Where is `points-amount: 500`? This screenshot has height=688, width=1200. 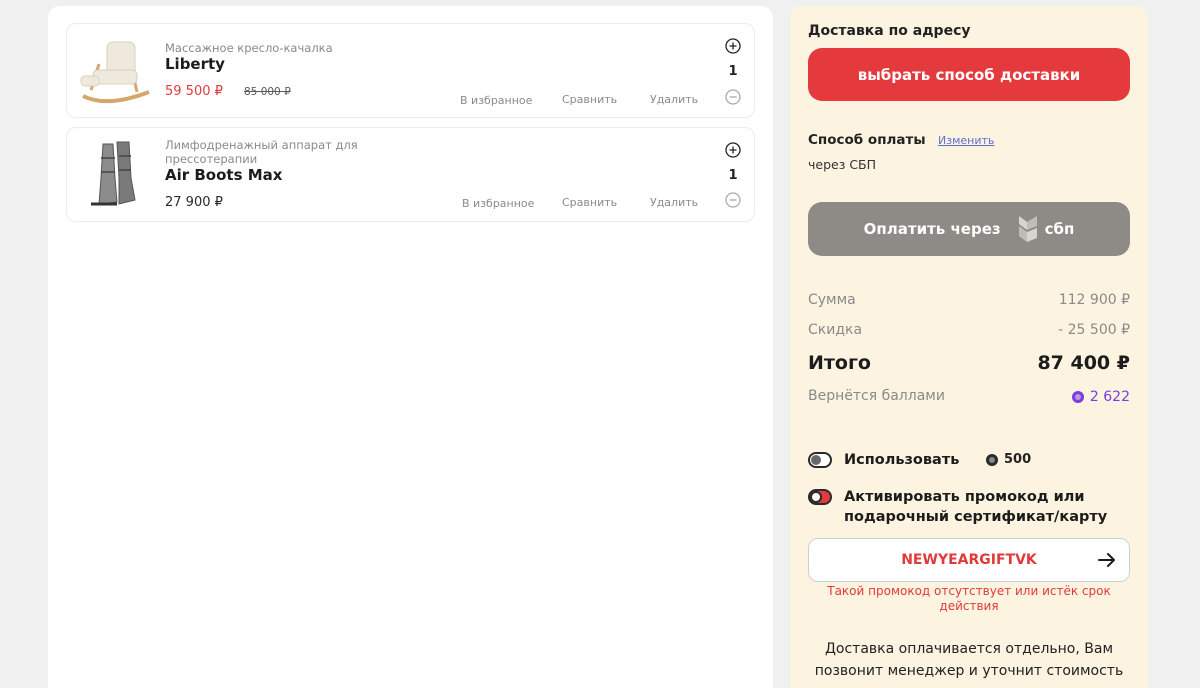
points-amount: 500 is located at coordinates (1018, 459).